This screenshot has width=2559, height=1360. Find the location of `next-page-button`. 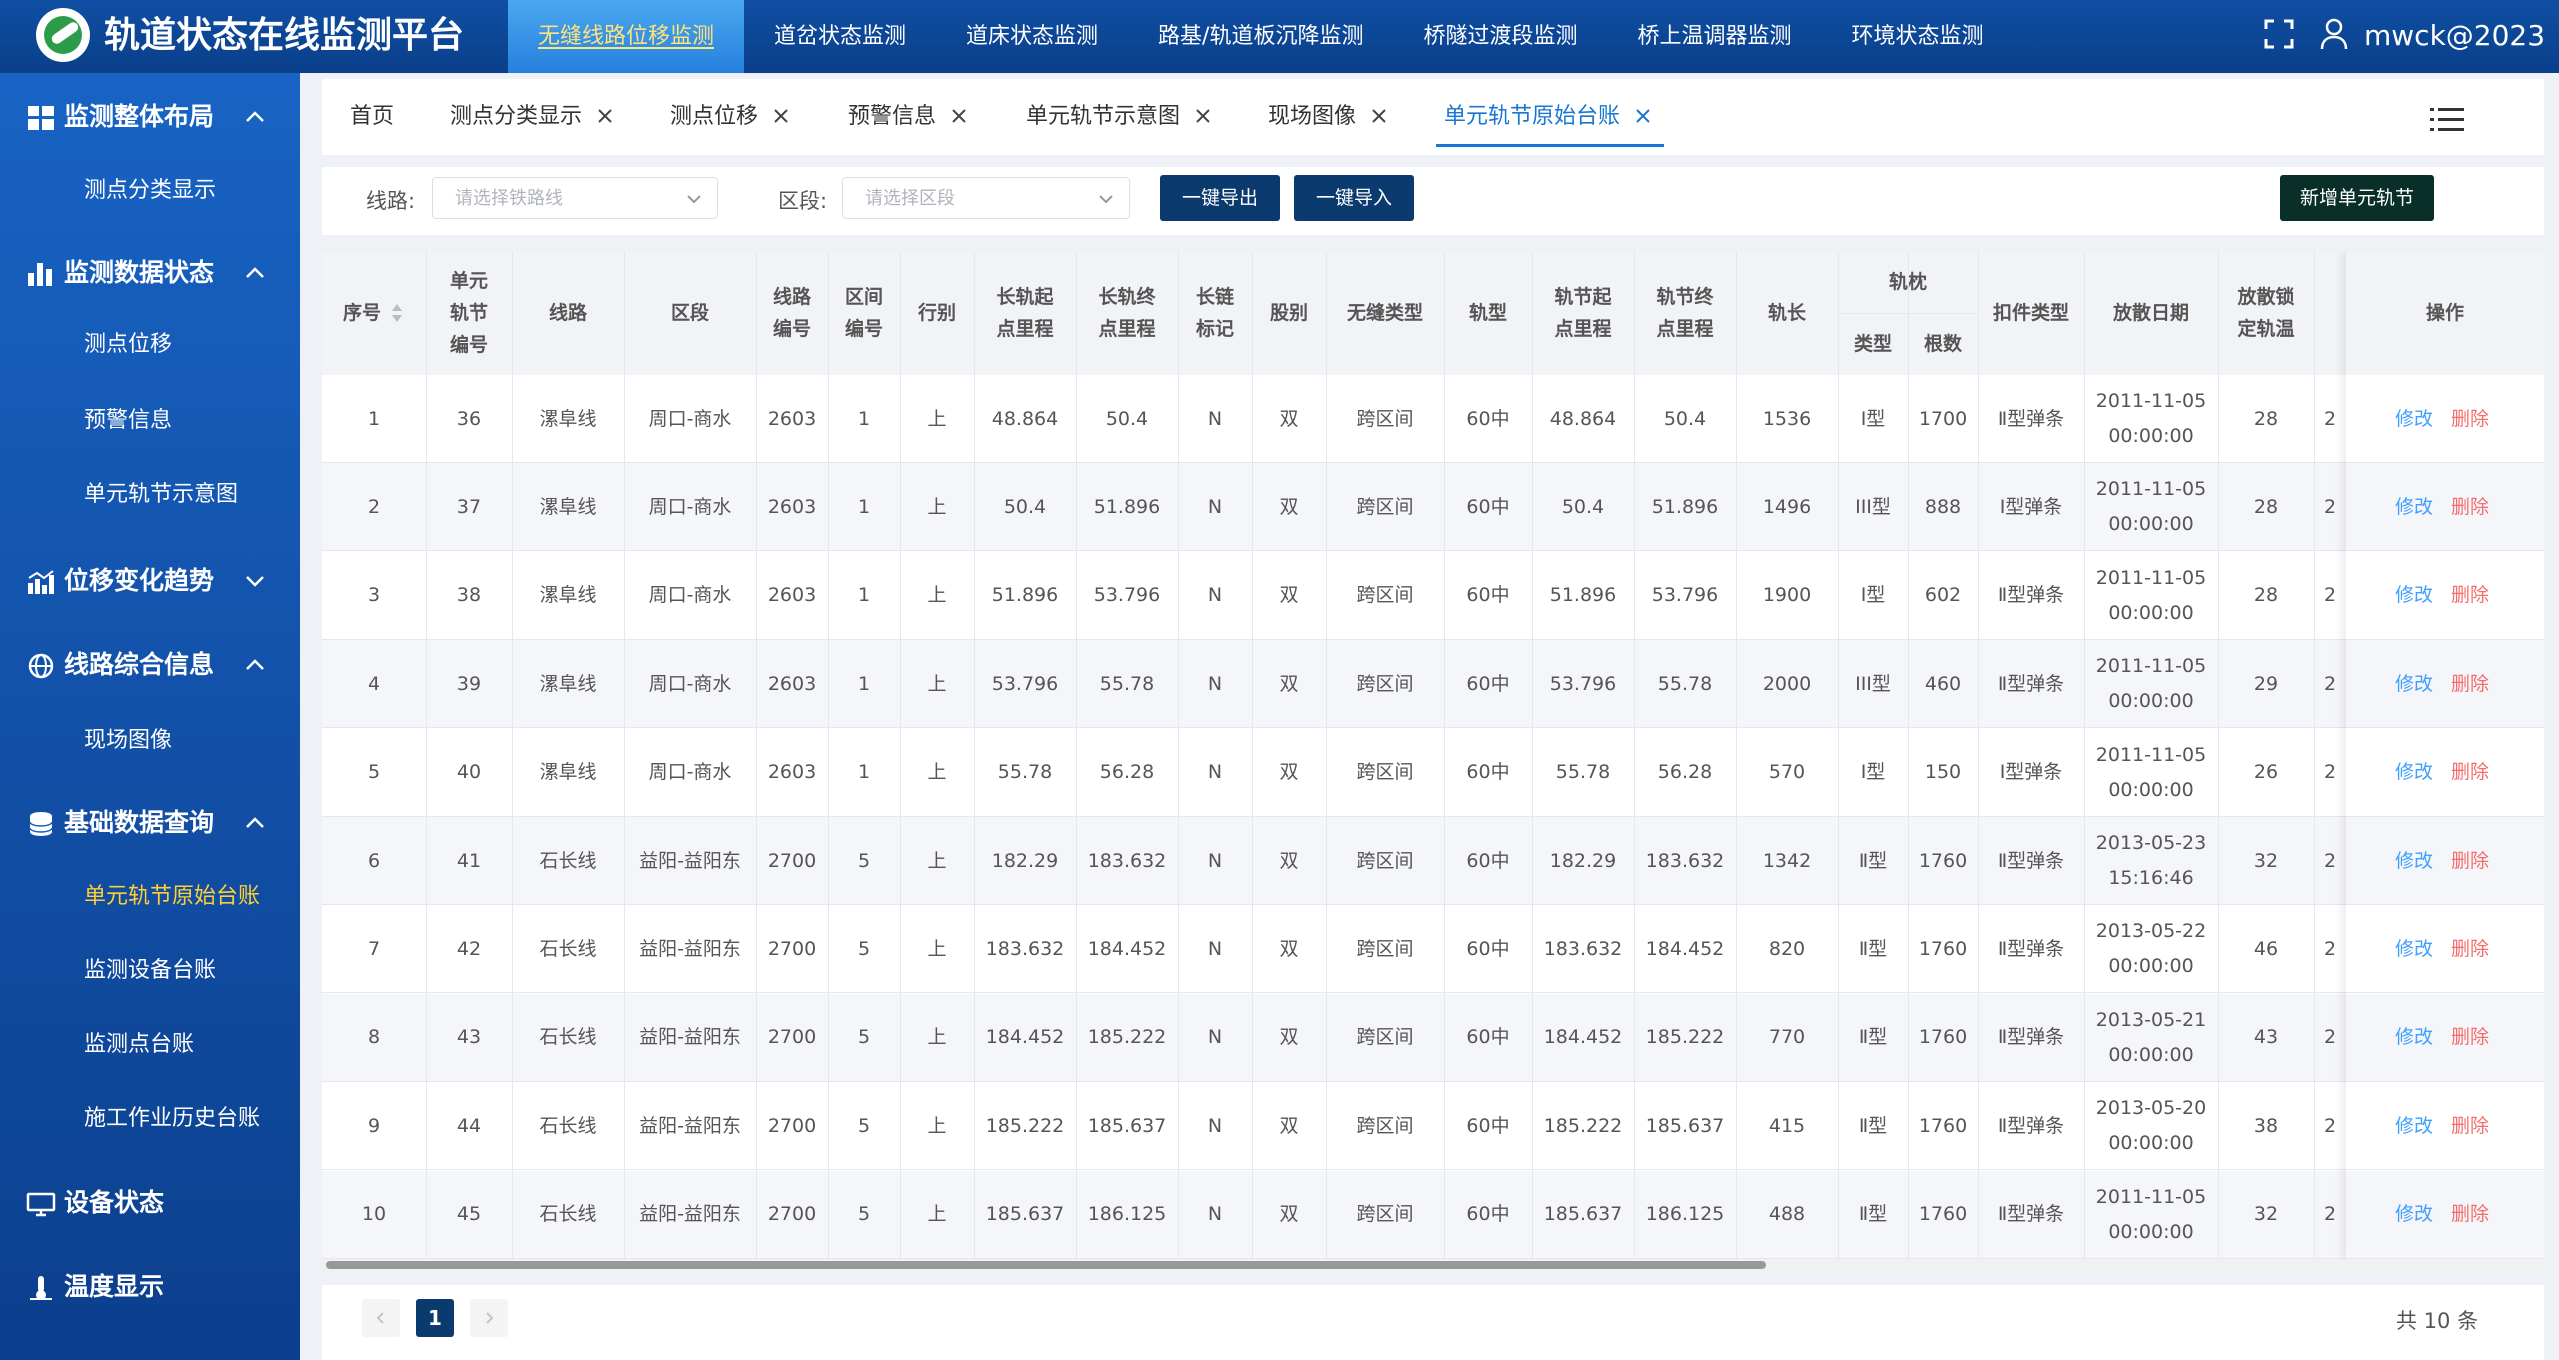

next-page-button is located at coordinates (489, 1318).